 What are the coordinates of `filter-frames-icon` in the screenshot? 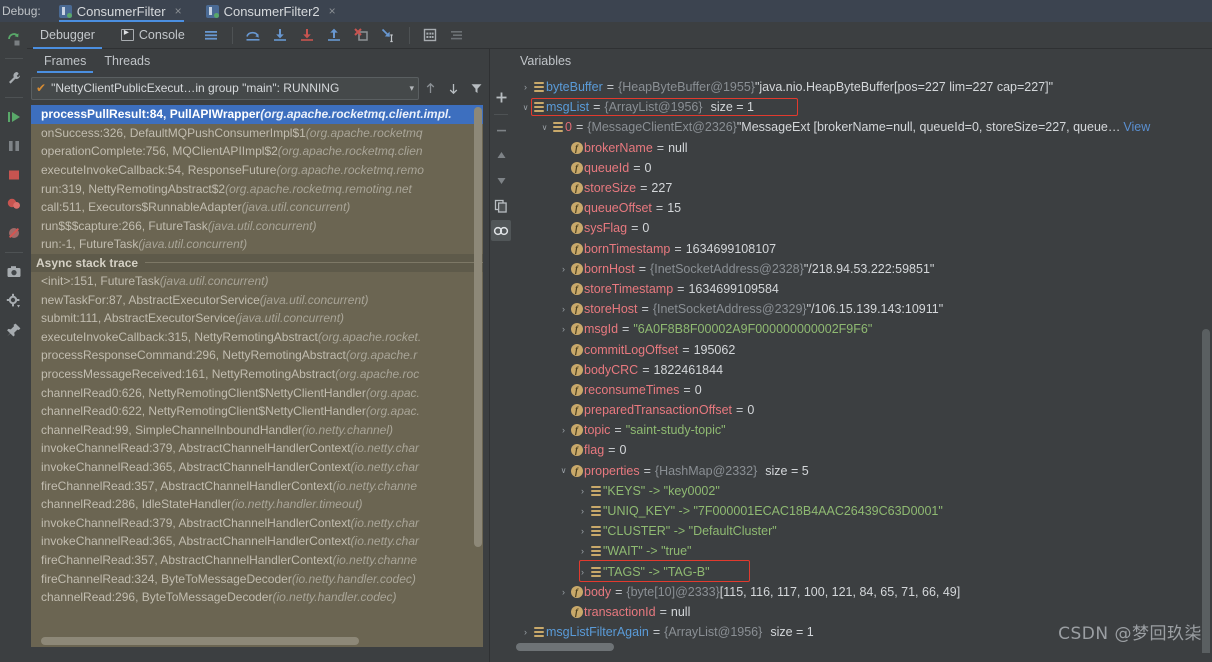 It's located at (476, 88).